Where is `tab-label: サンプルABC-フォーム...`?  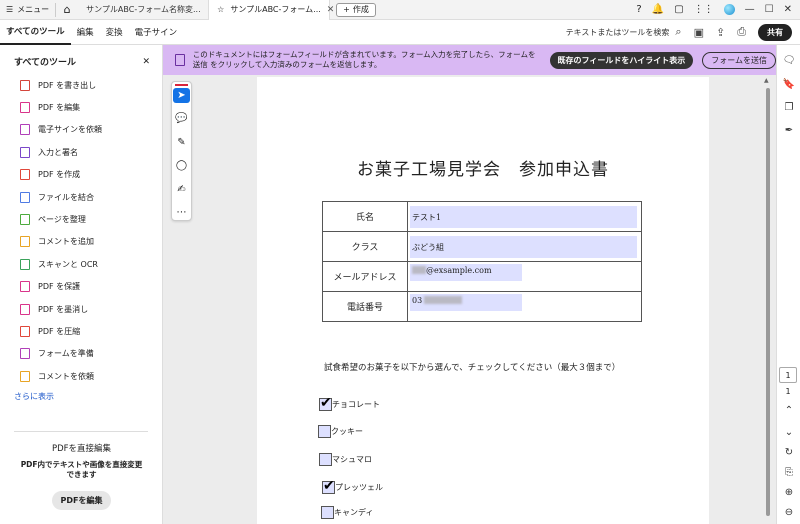
tab-label: サンプルABC-フォーム... is located at coordinates (275, 9).